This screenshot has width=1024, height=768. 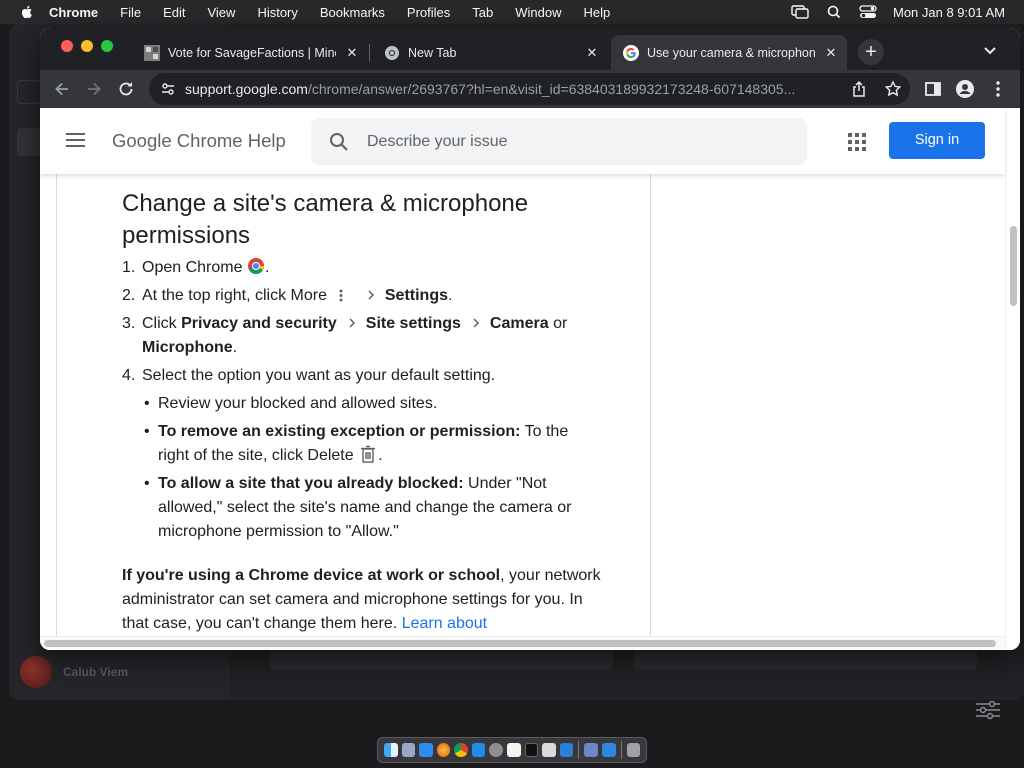 What do you see at coordinates (246, 89) in the screenshot?
I see `url-host: support.google.com` at bounding box center [246, 89].